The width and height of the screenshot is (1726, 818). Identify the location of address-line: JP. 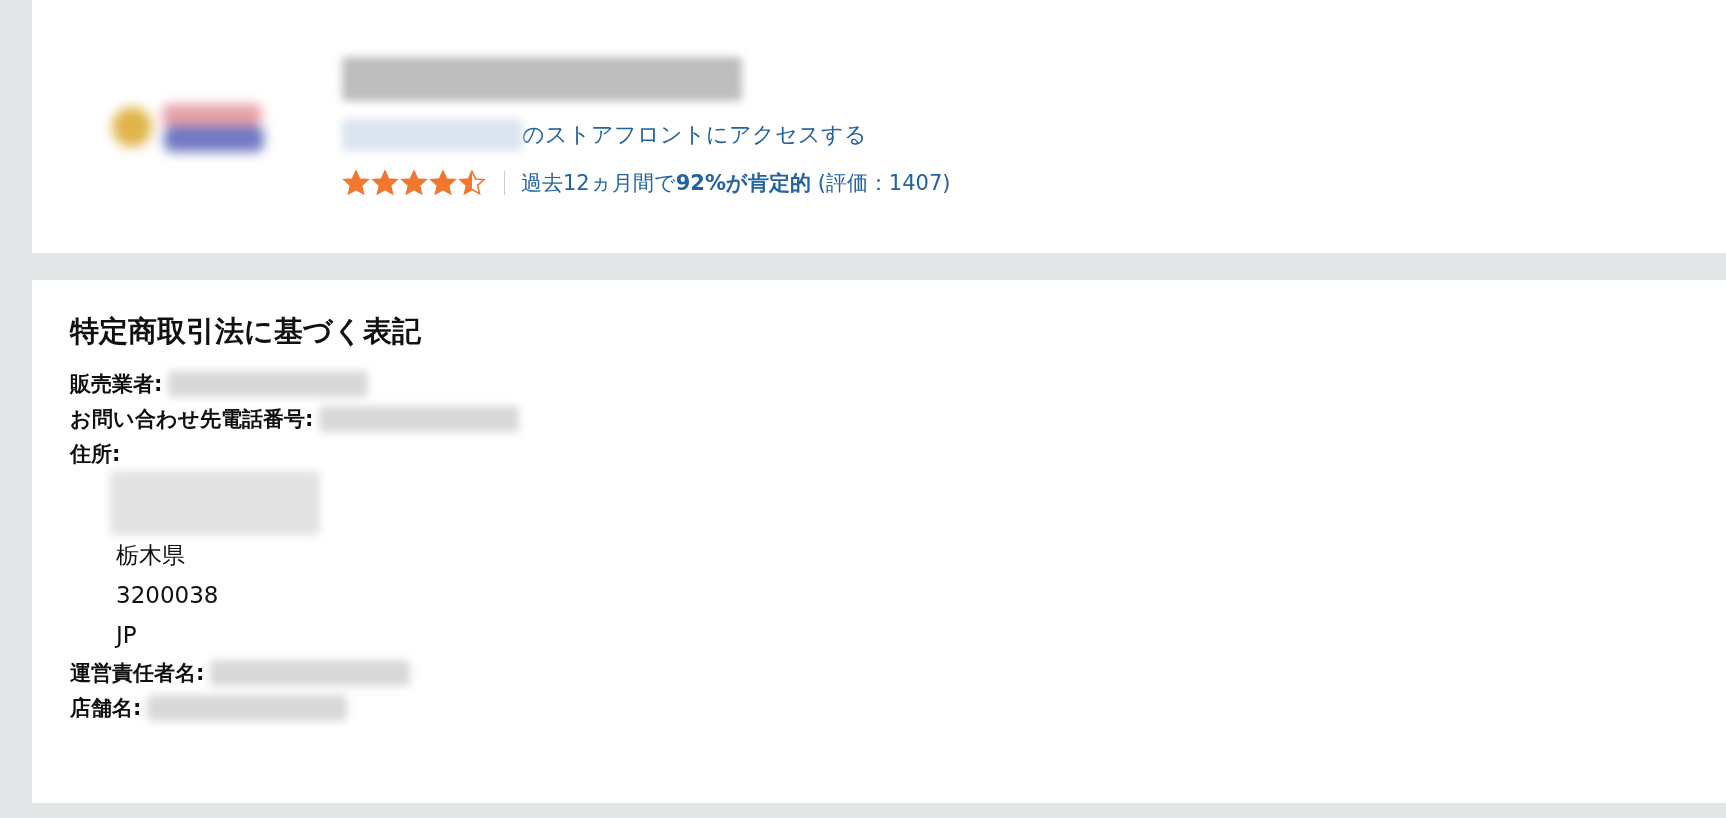
(125, 635).